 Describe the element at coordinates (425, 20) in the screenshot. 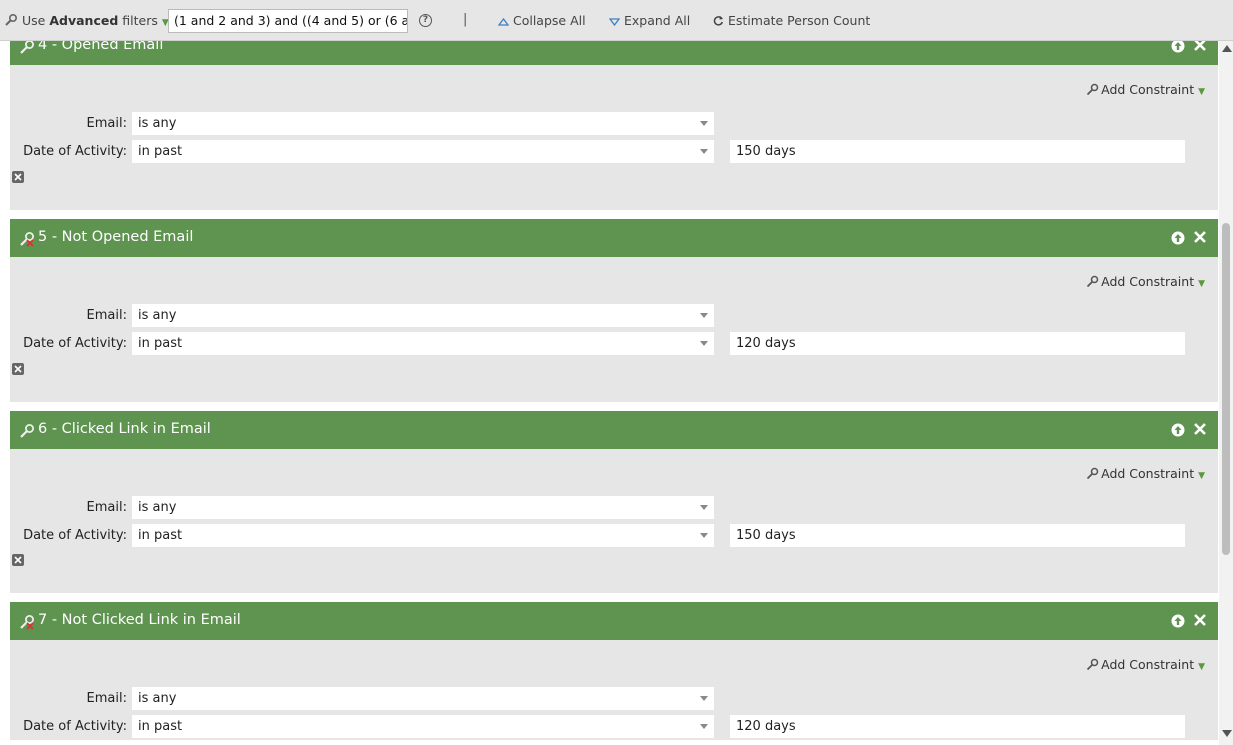

I see `help-icon: ?` at that location.